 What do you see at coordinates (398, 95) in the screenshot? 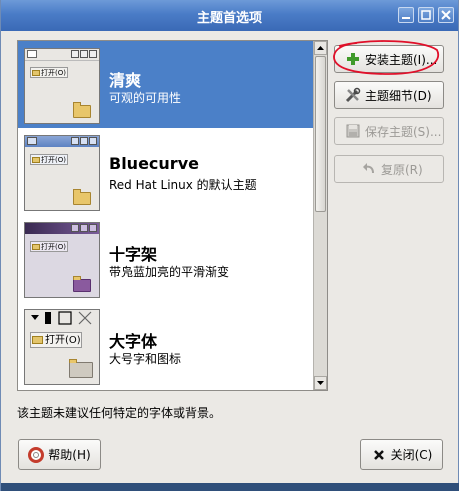
I see `theme-details-label: 主题细节(D)` at bounding box center [398, 95].